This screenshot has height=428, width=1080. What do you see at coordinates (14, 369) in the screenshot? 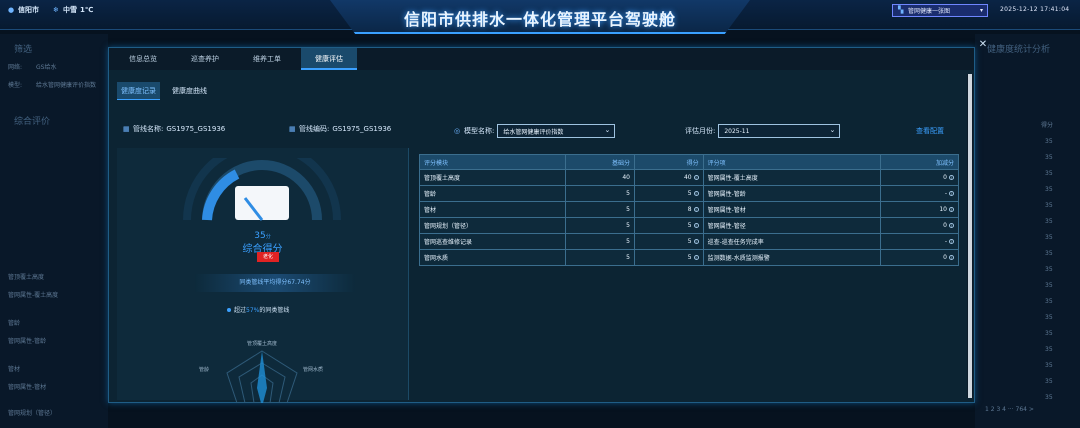
I see `bg-row: 管材` at bounding box center [14, 369].